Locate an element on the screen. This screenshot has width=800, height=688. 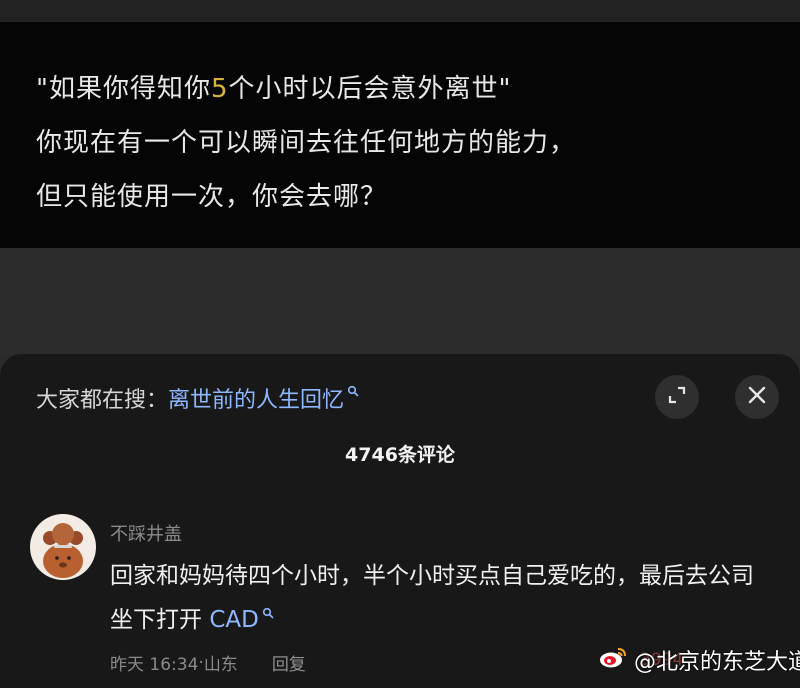
expand-button is located at coordinates (677, 397).